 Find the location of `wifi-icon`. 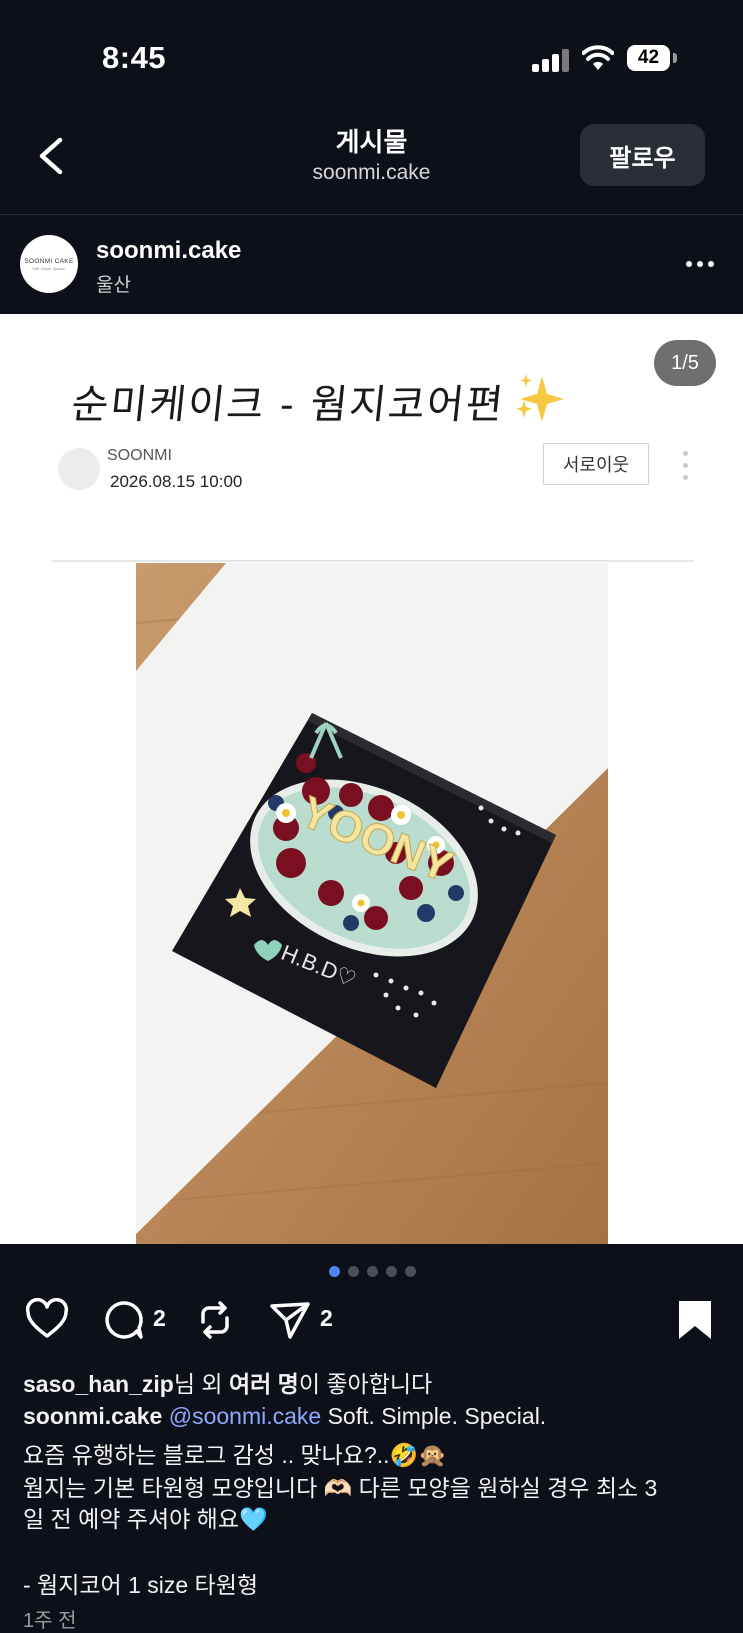

wifi-icon is located at coordinates (598, 57).